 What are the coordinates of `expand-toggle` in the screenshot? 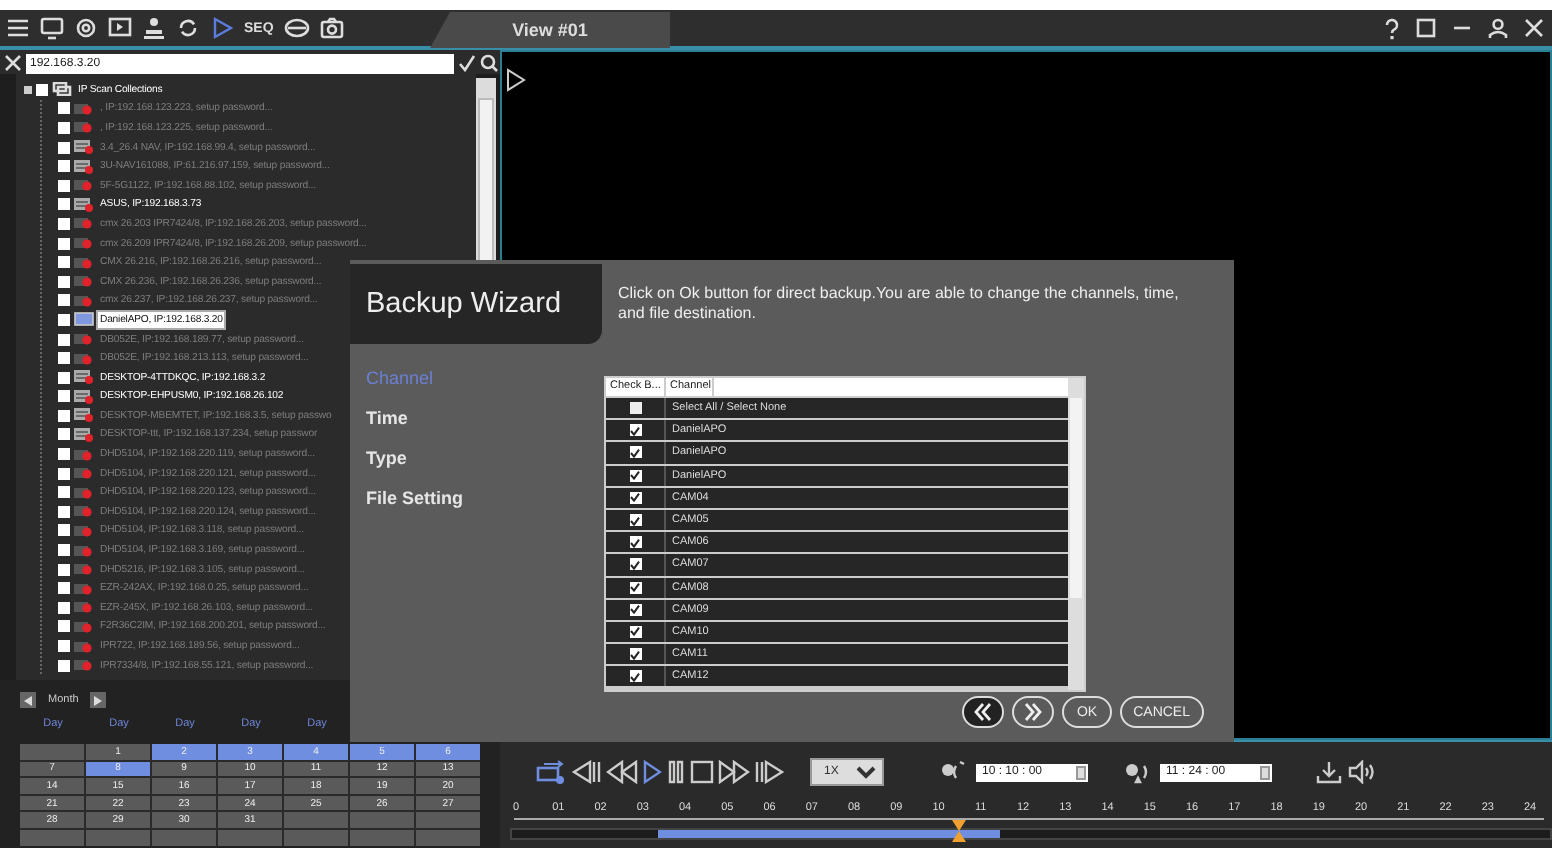 It's located at (28, 89).